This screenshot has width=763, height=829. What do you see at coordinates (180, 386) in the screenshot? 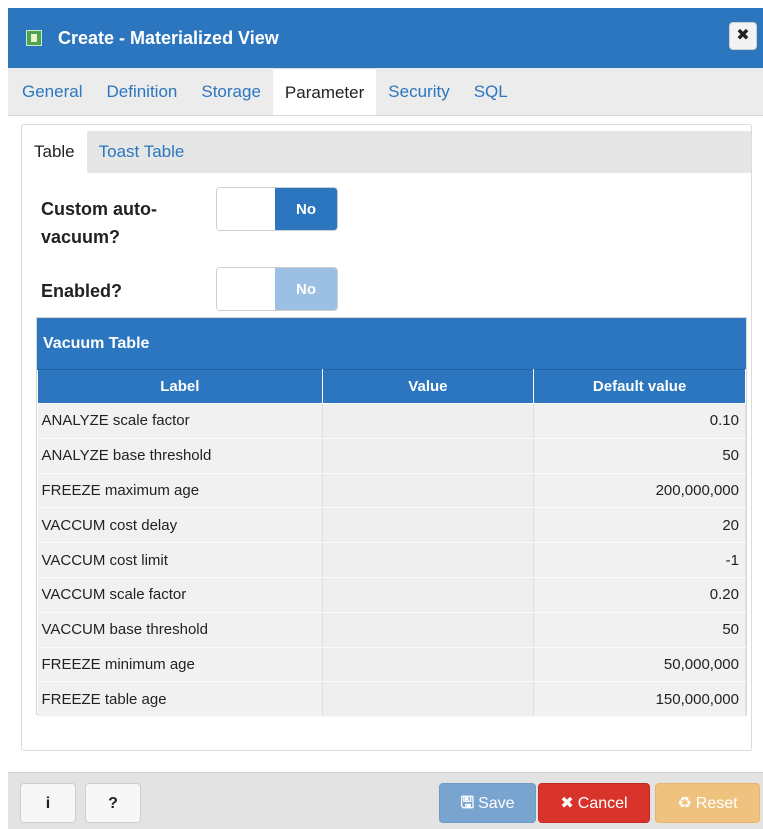
I see `column-header-label: Label` at bounding box center [180, 386].